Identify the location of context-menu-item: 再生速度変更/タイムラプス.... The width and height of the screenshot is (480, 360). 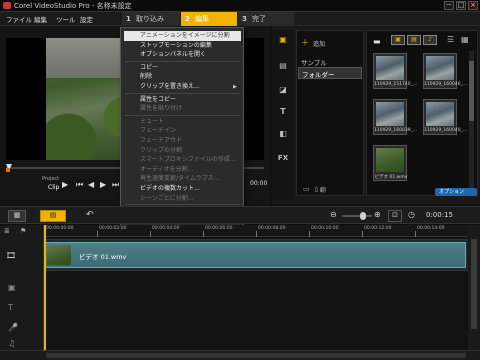
(180, 179).